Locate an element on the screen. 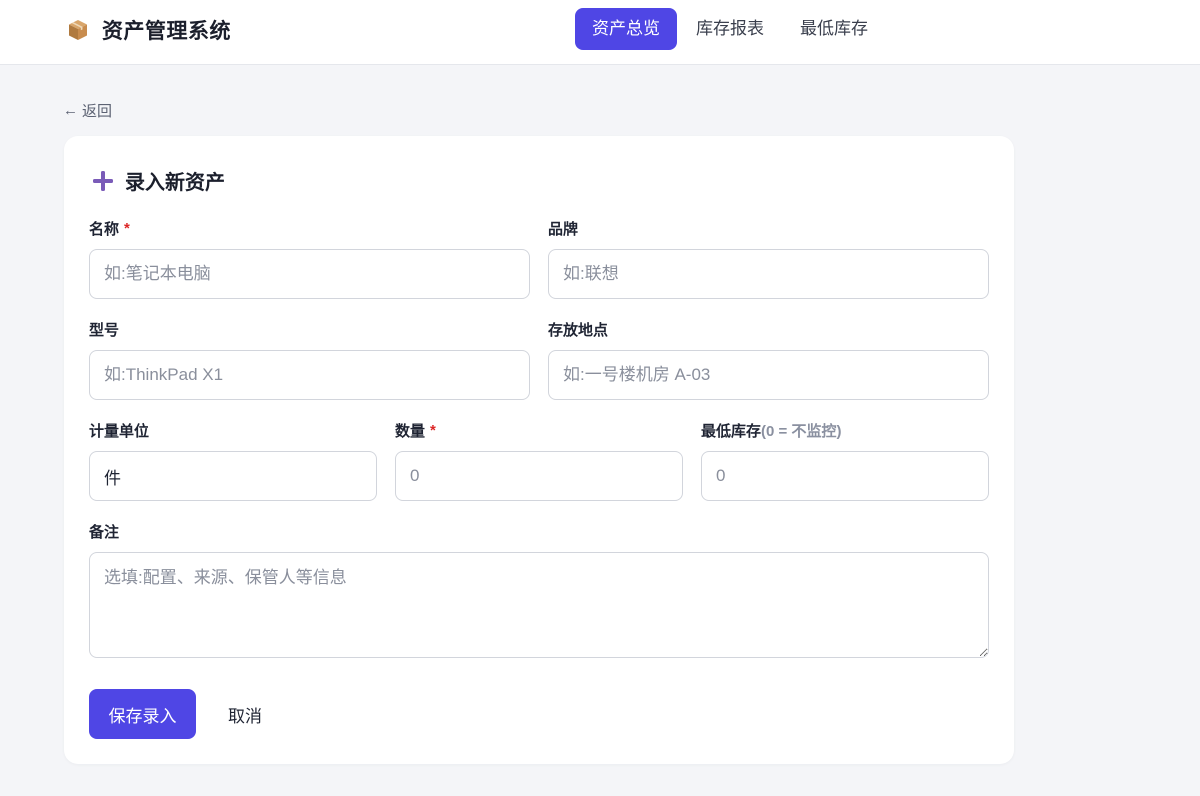 The width and height of the screenshot is (1200, 796). min-stock-label-text: 最低库存 is located at coordinates (731, 431).